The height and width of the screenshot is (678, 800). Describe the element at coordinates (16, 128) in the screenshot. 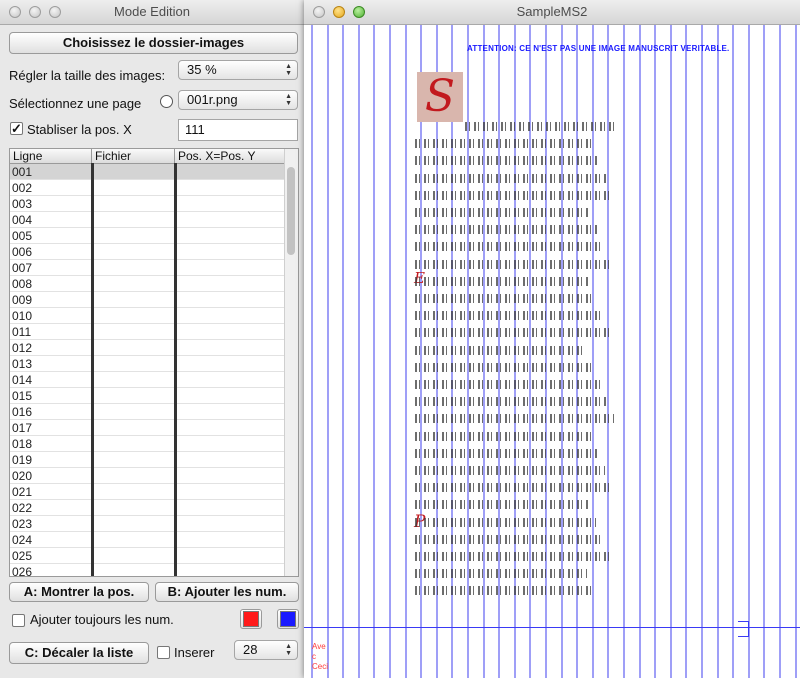

I see `stabilize-checkbox: ✓` at that location.